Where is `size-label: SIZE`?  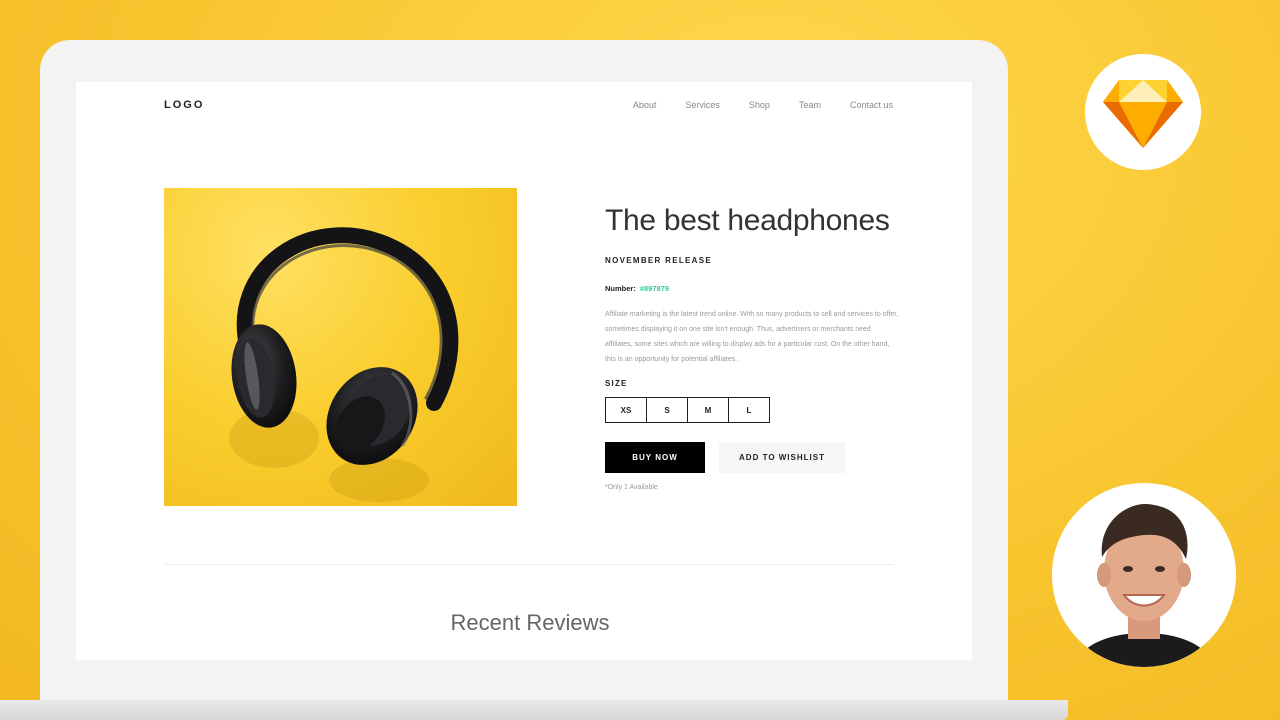
size-label: SIZE is located at coordinates (616, 383).